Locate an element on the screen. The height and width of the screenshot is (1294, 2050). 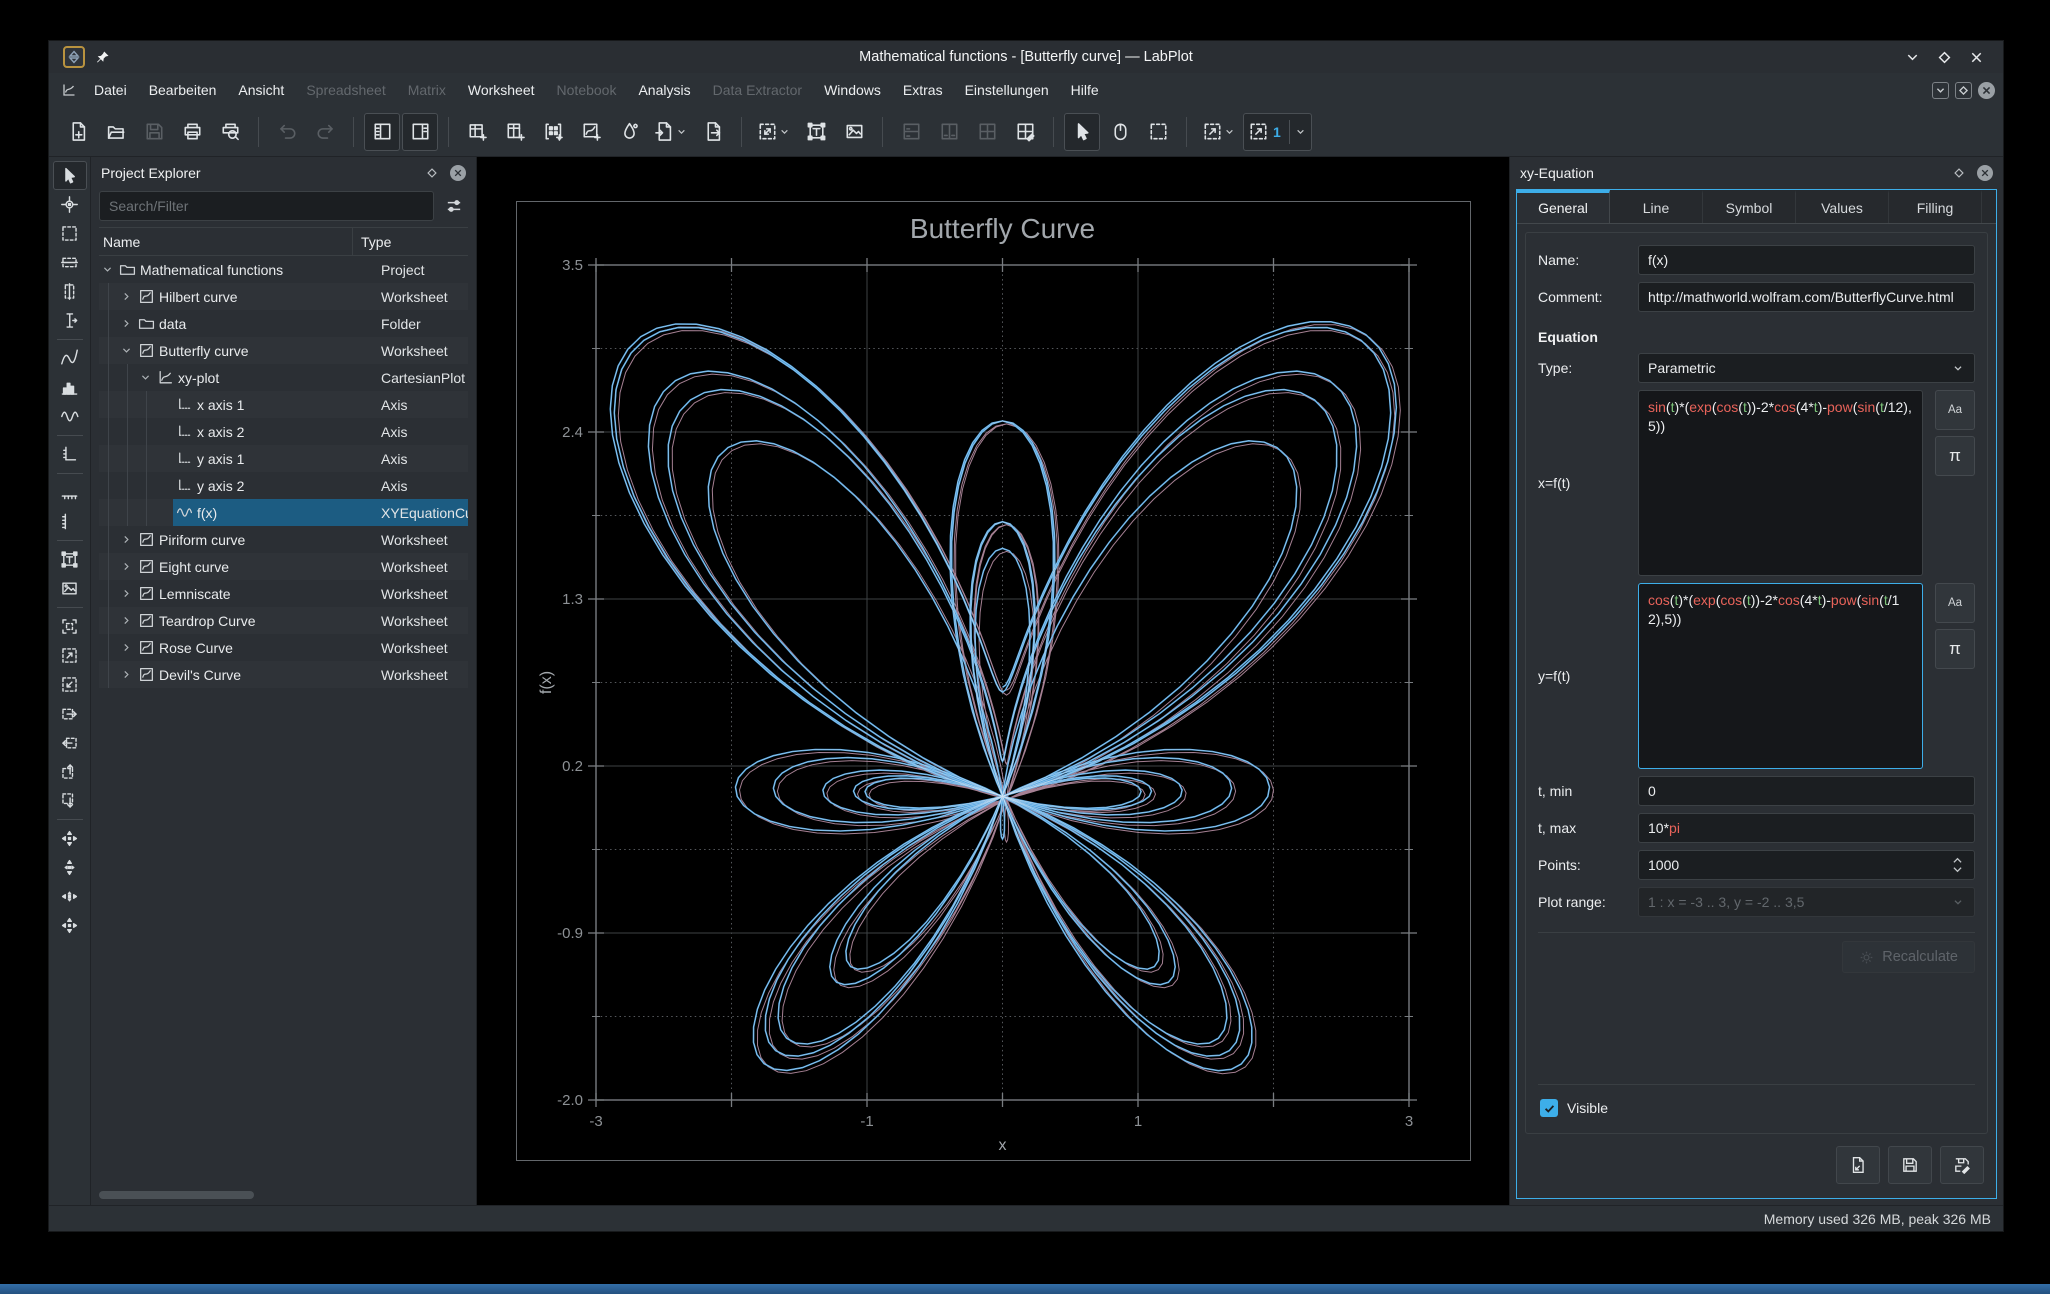
zoom-level-button: 1 is located at coordinates (1277, 131).